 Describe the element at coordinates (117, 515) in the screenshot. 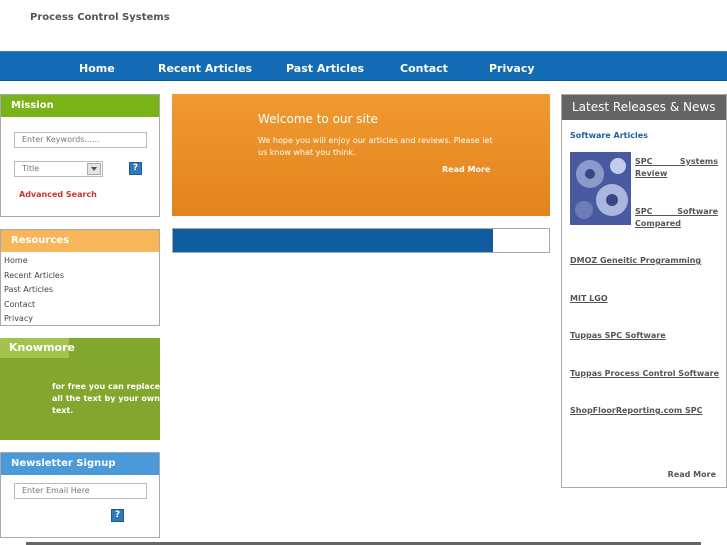

I see `newsletter-help-icon: ?` at that location.